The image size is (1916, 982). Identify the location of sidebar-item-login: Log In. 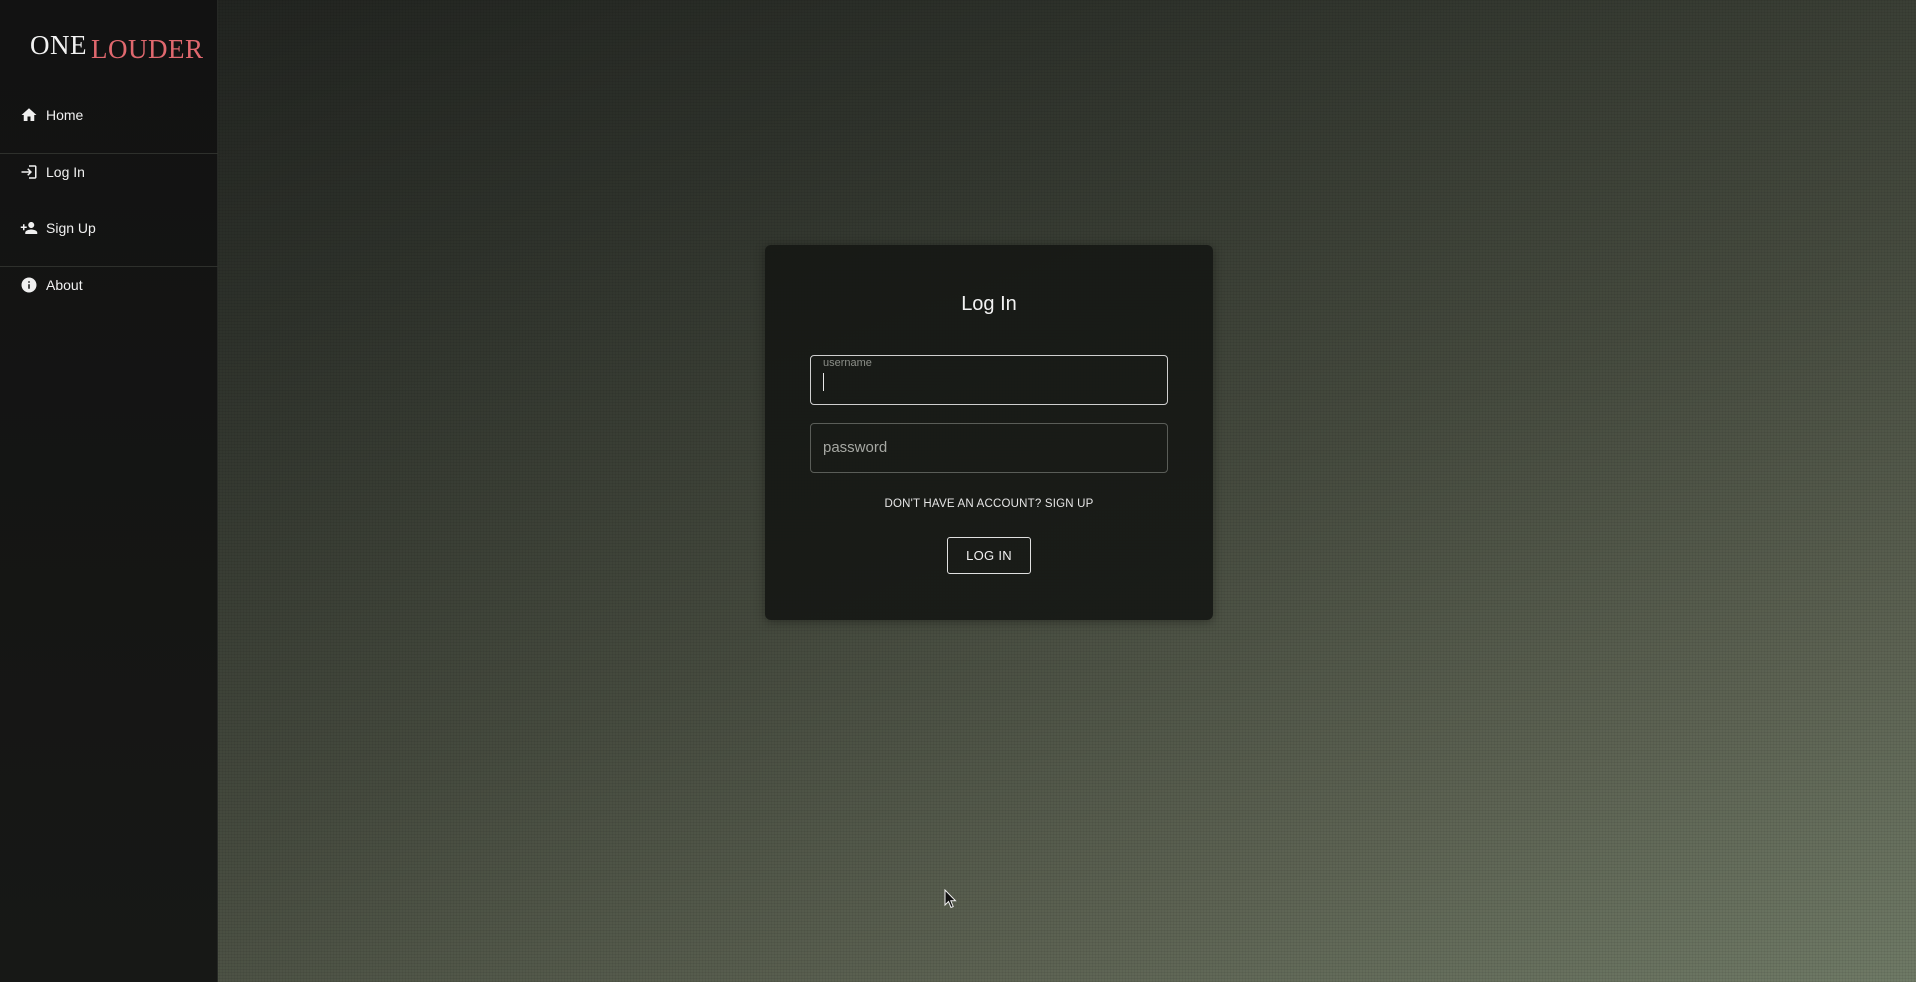
(109, 172).